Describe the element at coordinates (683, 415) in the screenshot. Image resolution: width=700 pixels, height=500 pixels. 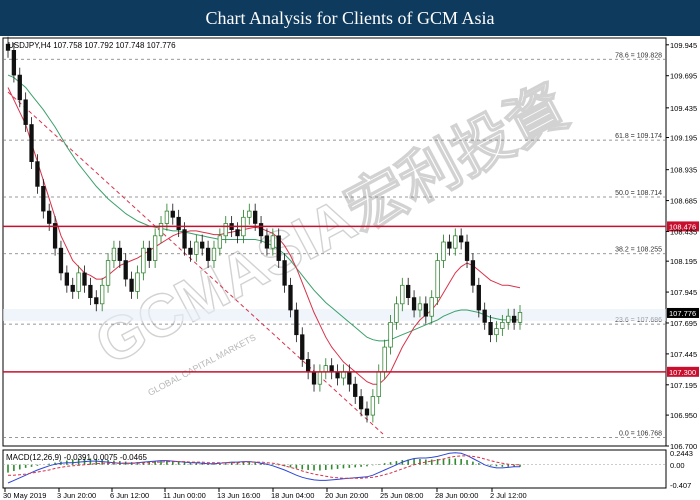
I see `y-tick-label: 106.950` at that location.